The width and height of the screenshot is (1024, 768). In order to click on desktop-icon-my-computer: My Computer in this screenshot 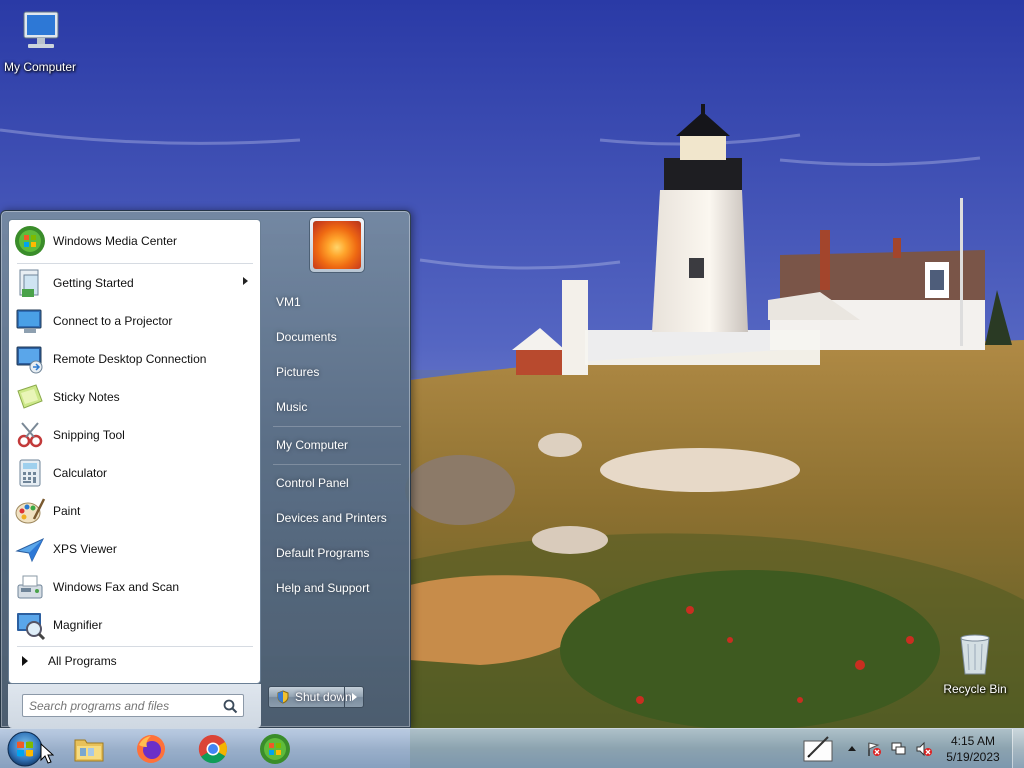, I will do `click(40, 41)`.